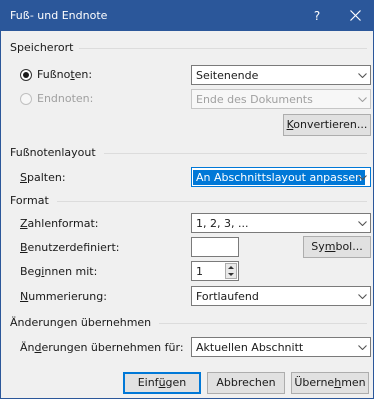 The width and height of the screenshot is (374, 399). What do you see at coordinates (317, 16) in the screenshot?
I see `help-button: ?` at bounding box center [317, 16].